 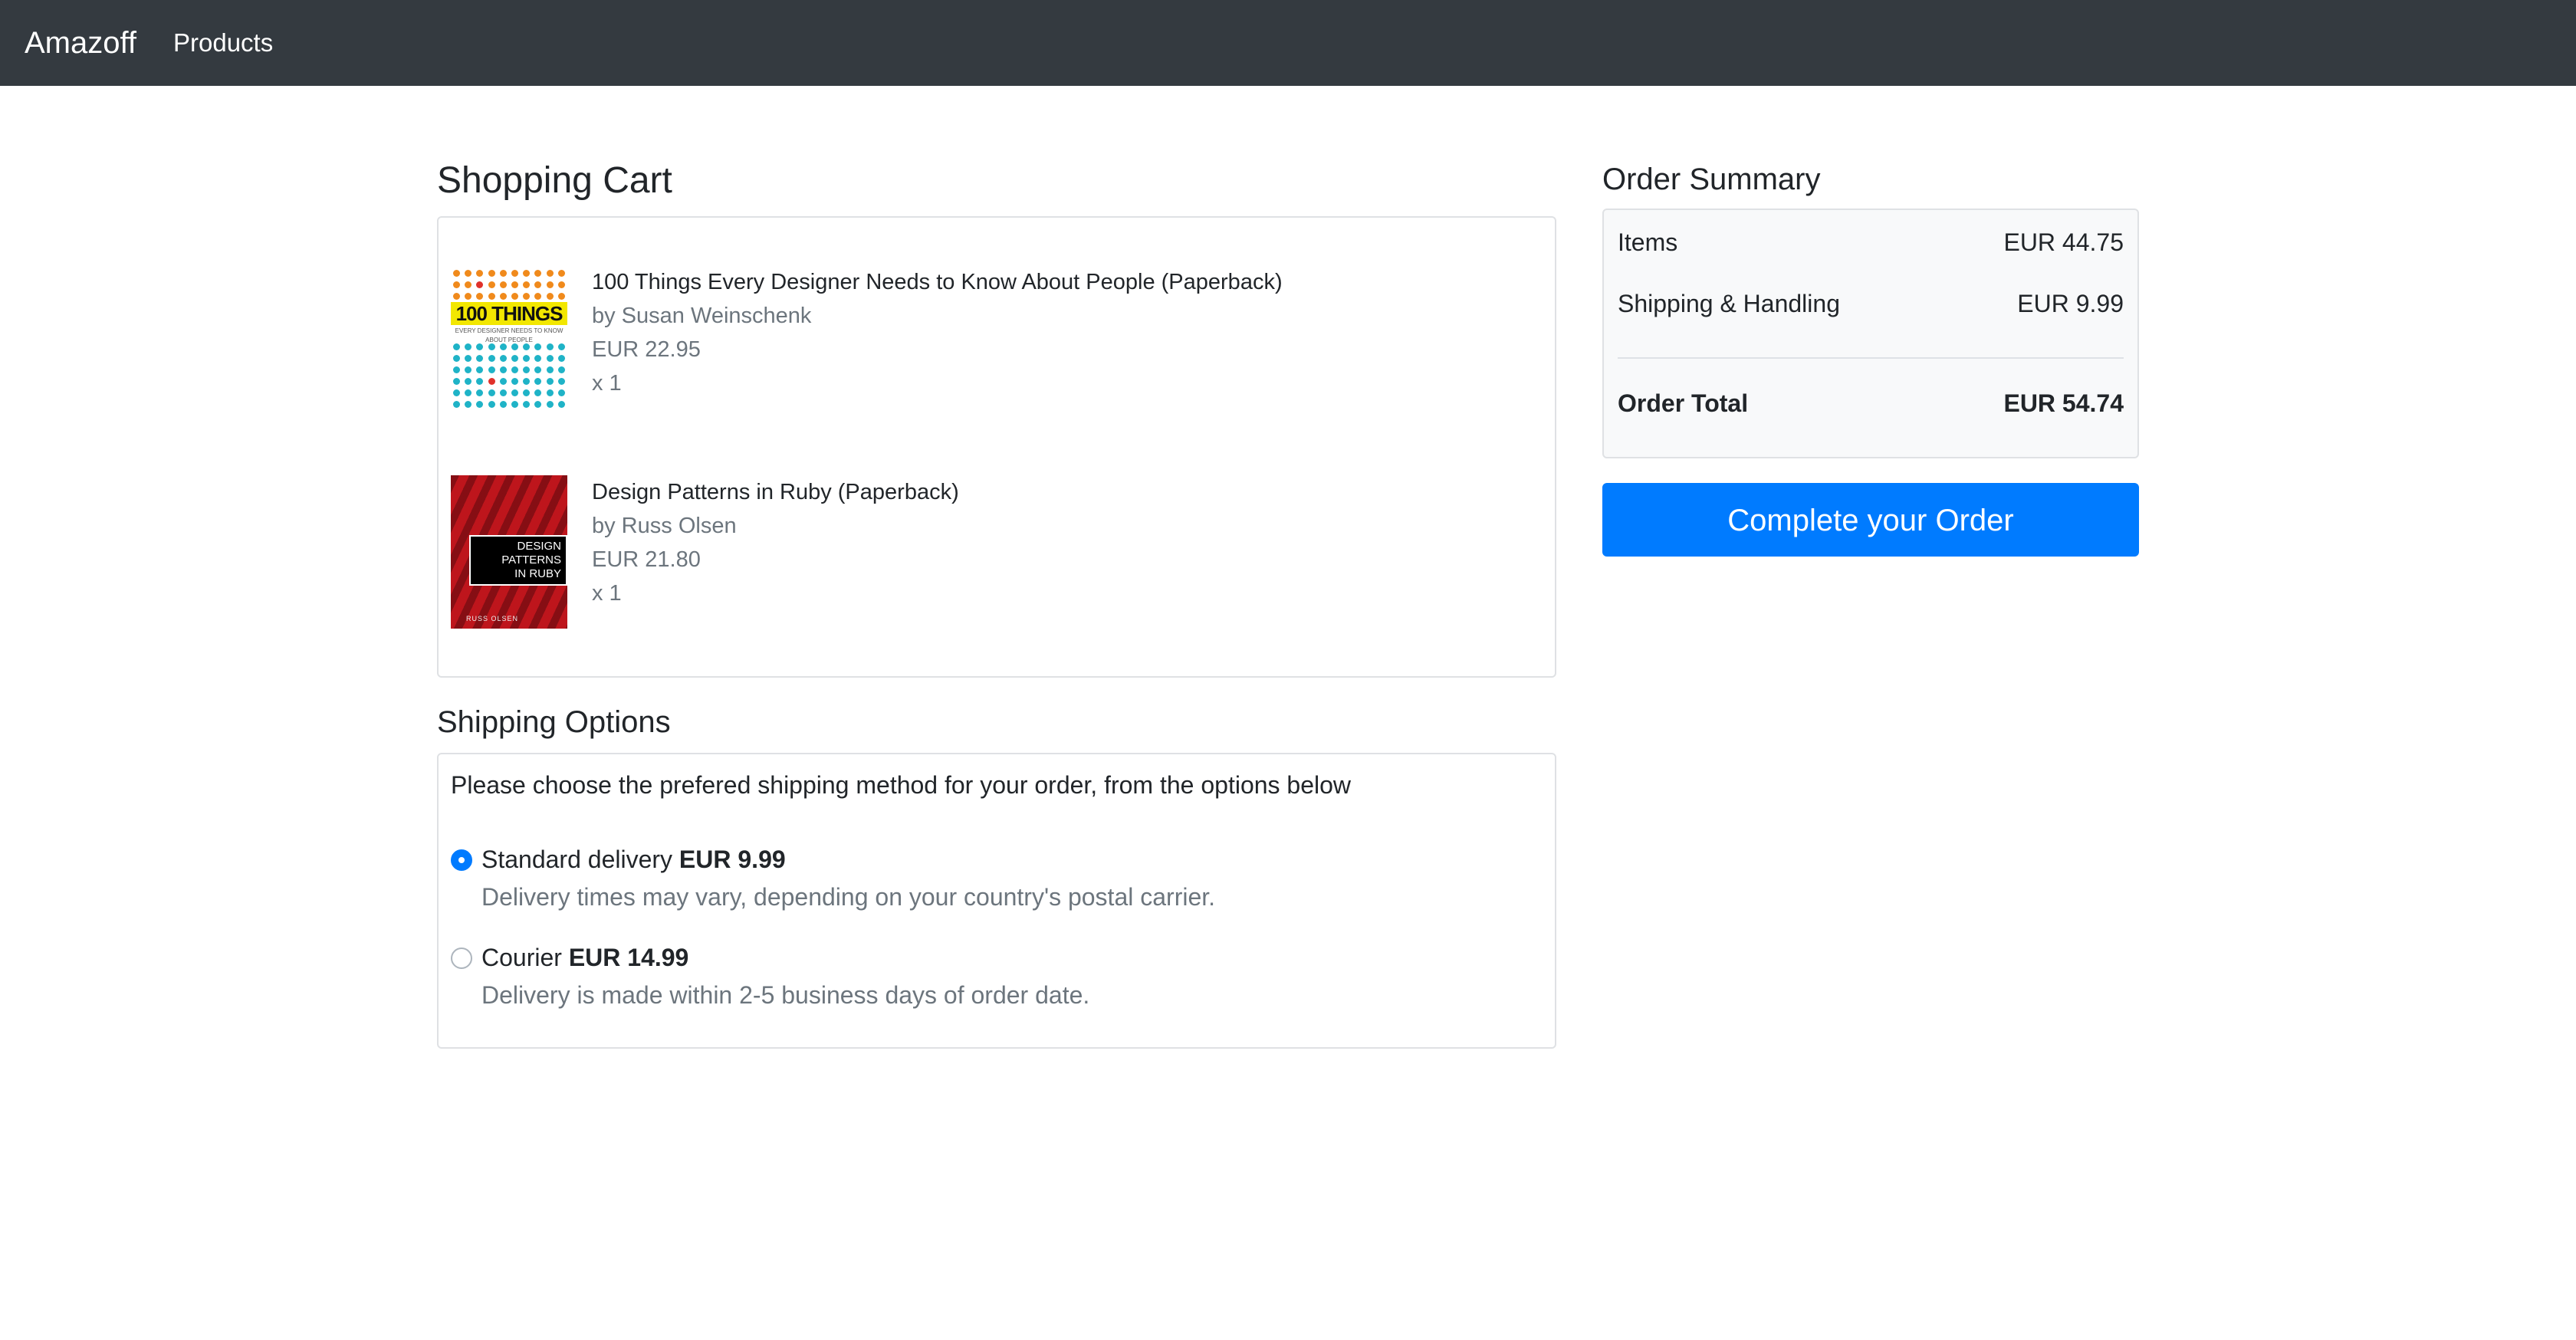 What do you see at coordinates (1870, 520) in the screenshot?
I see `complete-order-button: Complete your Order` at bounding box center [1870, 520].